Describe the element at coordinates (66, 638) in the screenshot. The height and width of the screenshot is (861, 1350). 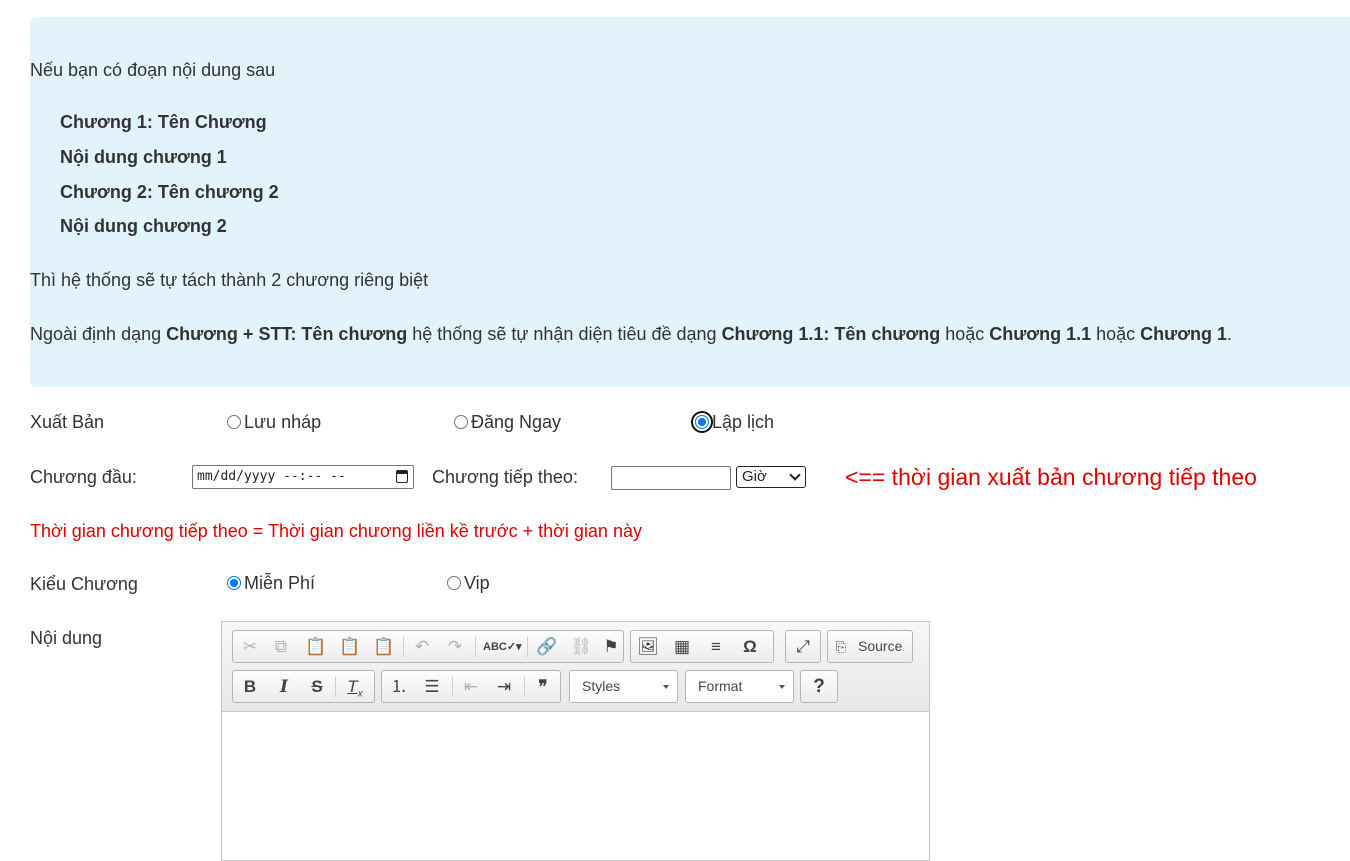
I see `content-label: Nội dung` at that location.